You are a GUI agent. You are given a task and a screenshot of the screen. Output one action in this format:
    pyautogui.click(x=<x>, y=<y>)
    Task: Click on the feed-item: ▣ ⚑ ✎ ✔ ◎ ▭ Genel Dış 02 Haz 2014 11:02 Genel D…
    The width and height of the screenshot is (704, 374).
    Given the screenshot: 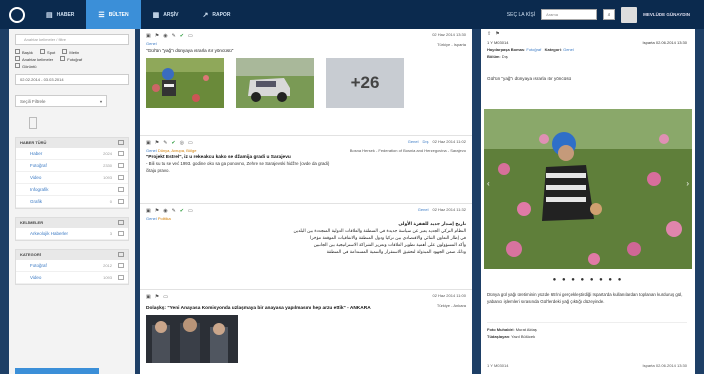 What is the action you would take?
    pyautogui.click(x=306, y=170)
    